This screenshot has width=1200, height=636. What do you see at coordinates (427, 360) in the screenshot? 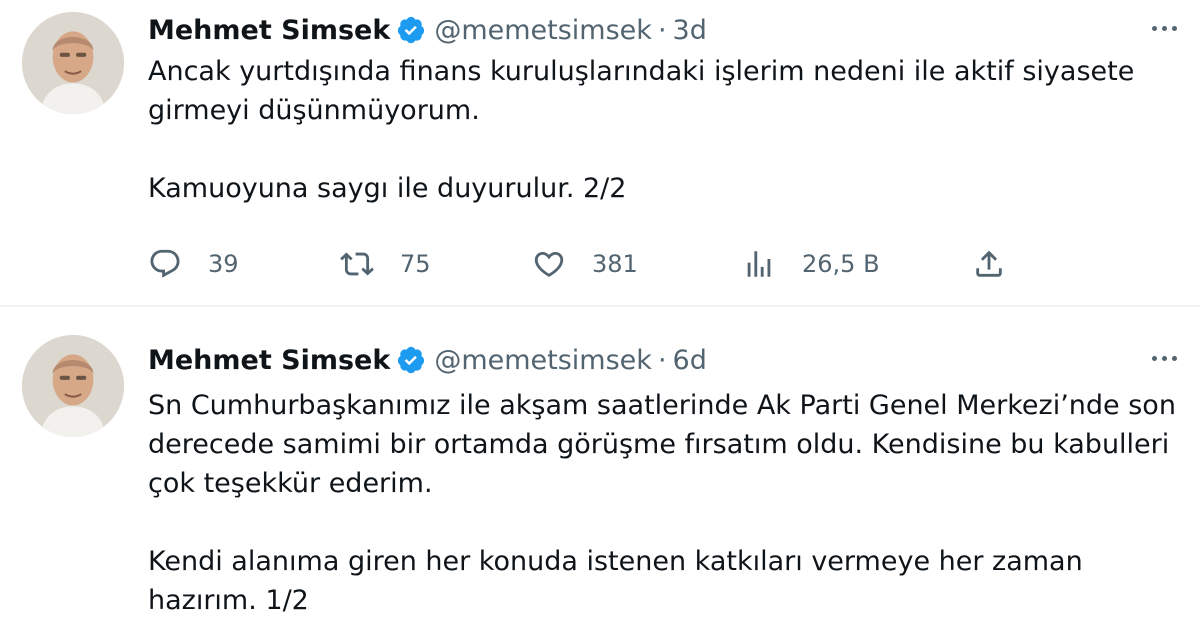
I see `tweet-header: Mehmet Simsek @memetsimsek · 6d` at bounding box center [427, 360].